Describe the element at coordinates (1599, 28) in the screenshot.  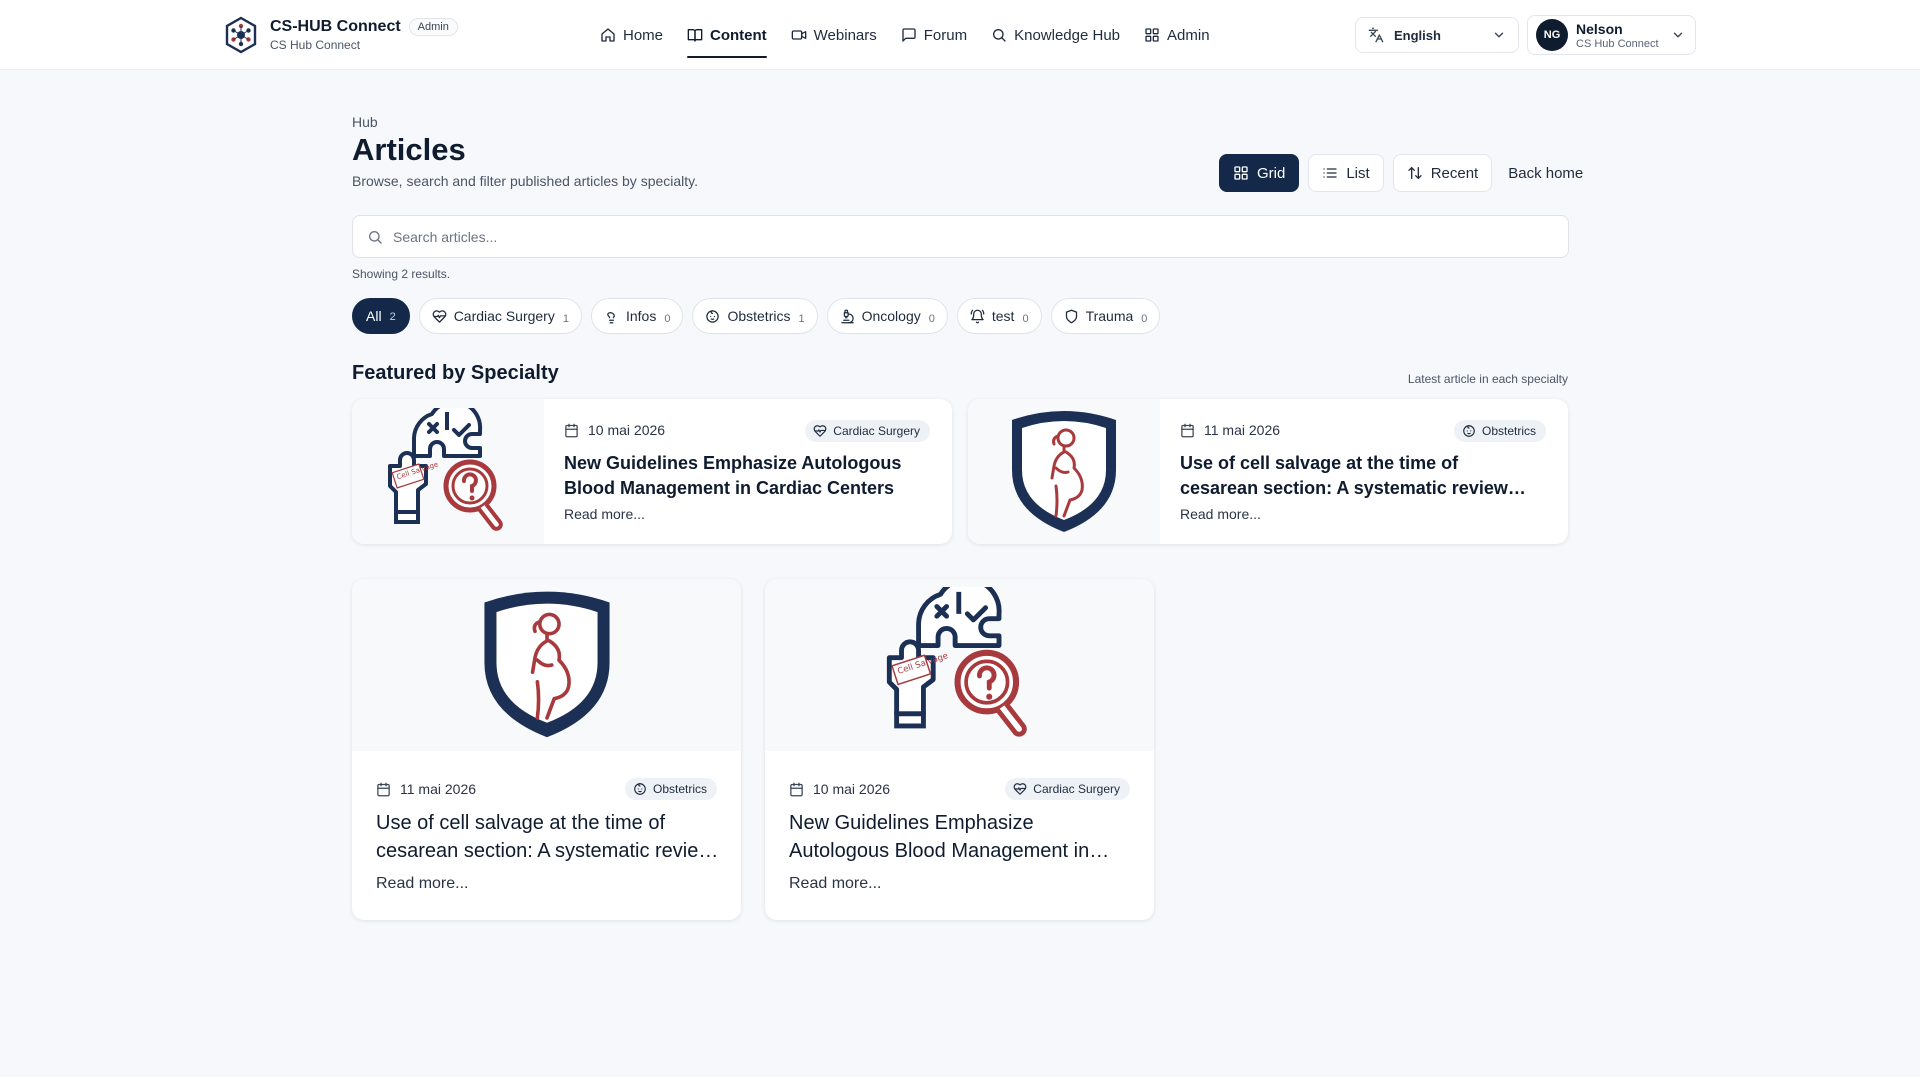
I see `user-name: Nelson` at that location.